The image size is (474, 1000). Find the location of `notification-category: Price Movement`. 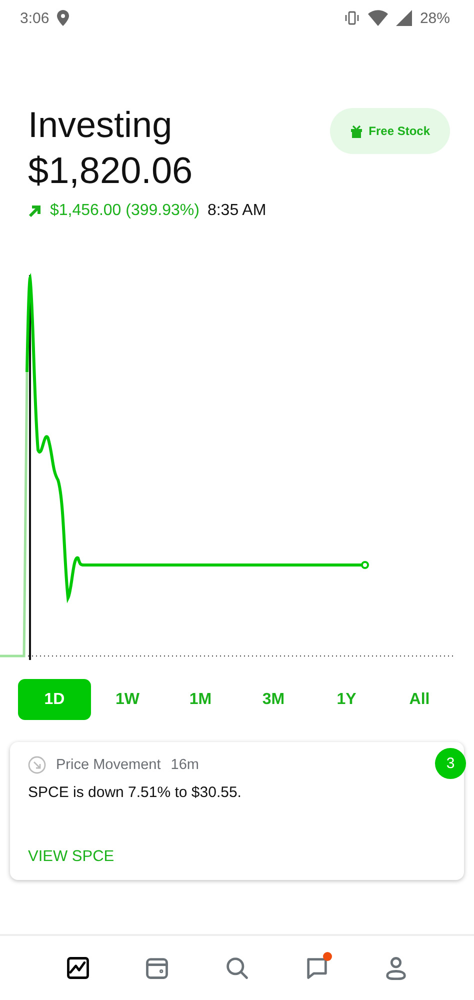

notification-category: Price Movement is located at coordinates (108, 765).